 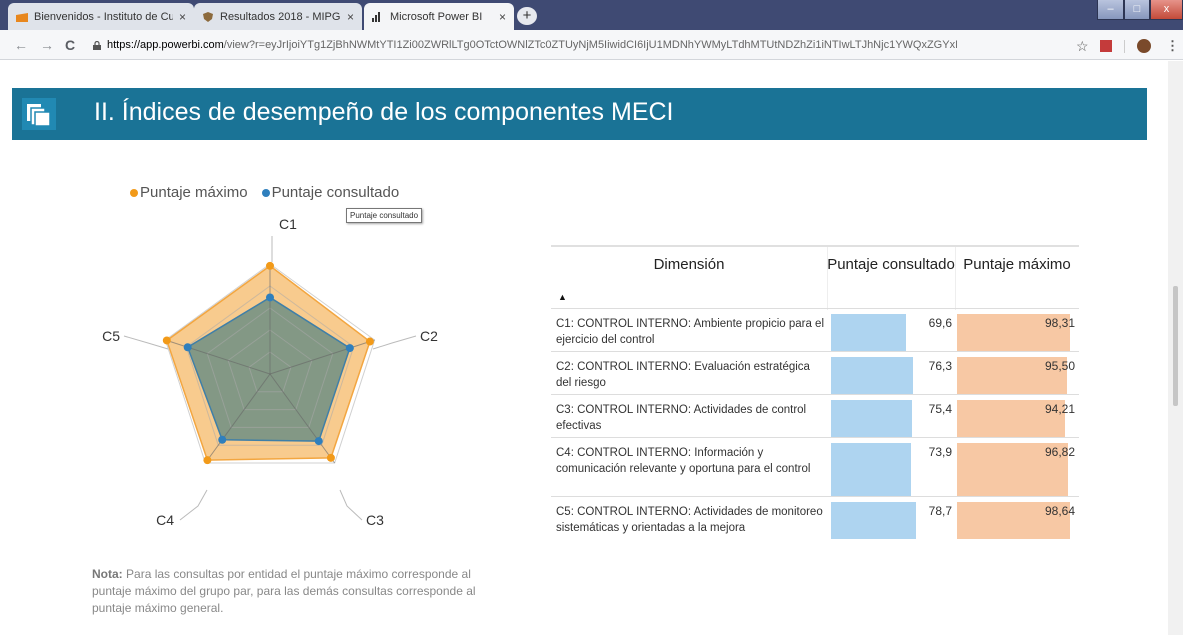 I want to click on axis-label-c5: C5, so click(x=111, y=336).